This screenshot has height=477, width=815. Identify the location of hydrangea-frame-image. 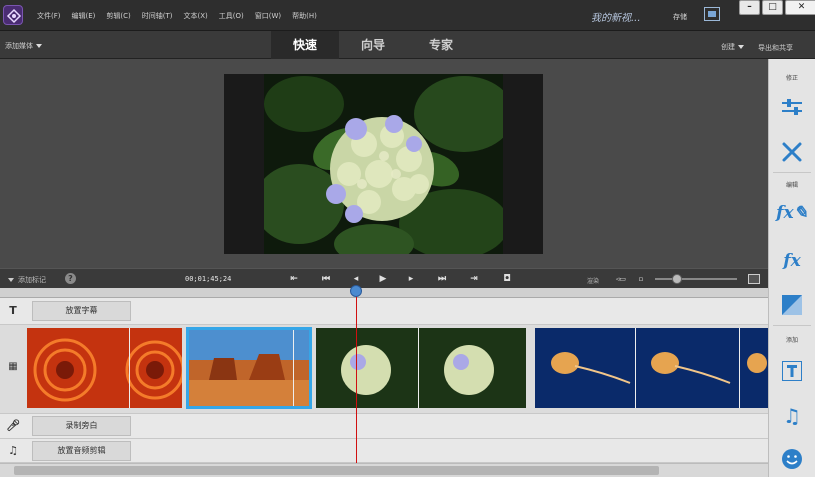
(383, 164).